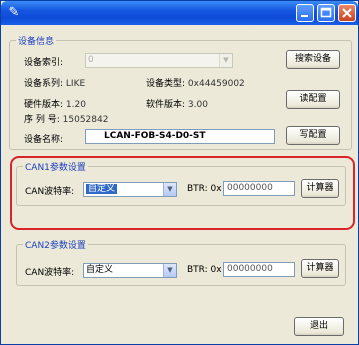  What do you see at coordinates (204, 270) in the screenshot?
I see `can2-btr-label: BTR: 0x` at bounding box center [204, 270].